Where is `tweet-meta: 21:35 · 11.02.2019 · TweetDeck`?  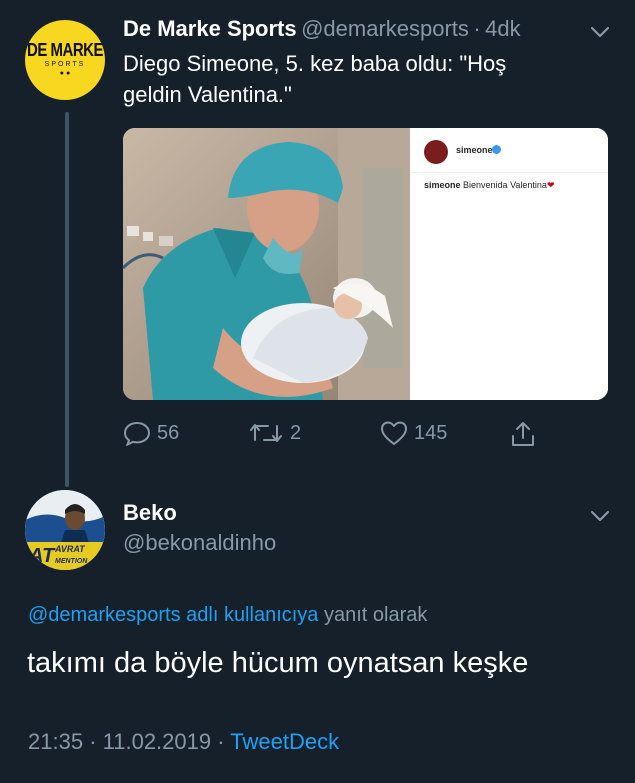 tweet-meta: 21:35 · 11.02.2019 · TweetDeck is located at coordinates (183, 742).